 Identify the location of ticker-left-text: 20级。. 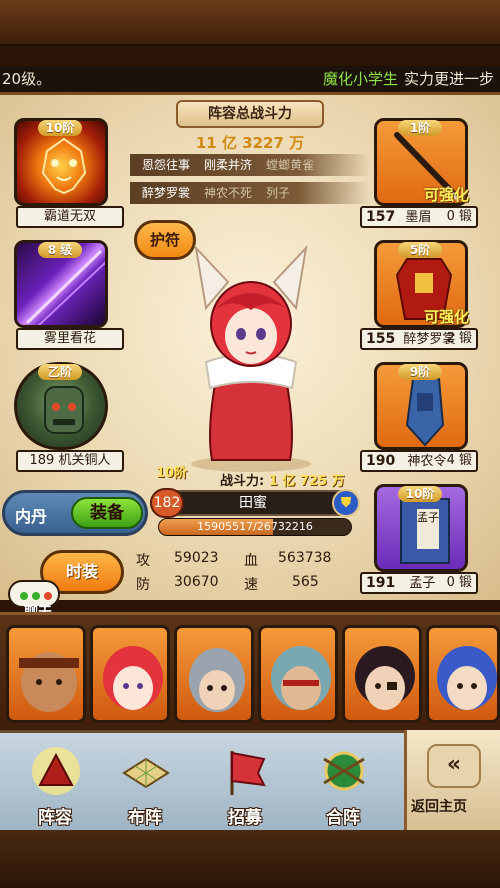
(27, 79).